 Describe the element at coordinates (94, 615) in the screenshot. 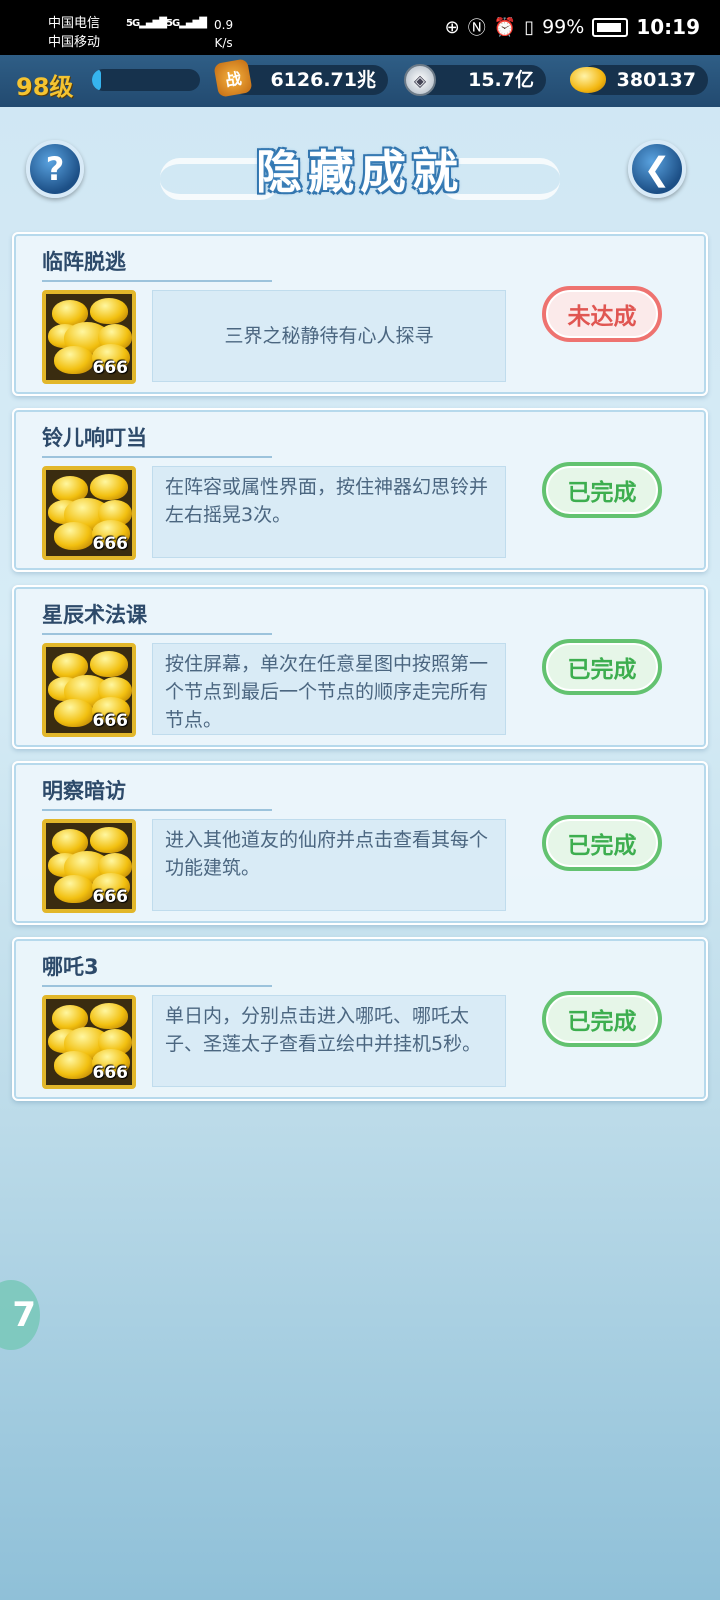

I see `achievement-title: 星辰术法课` at that location.